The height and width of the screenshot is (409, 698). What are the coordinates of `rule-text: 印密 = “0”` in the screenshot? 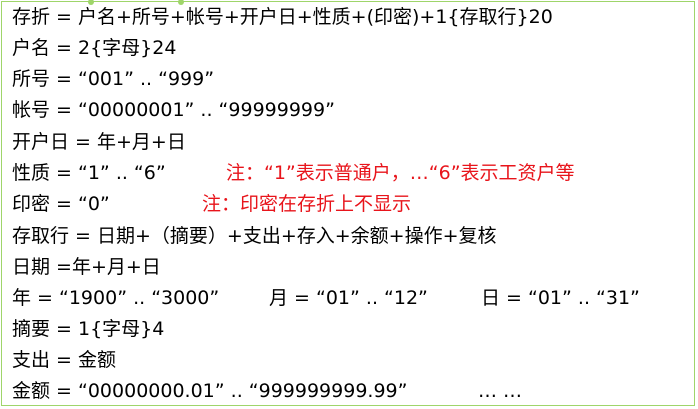 It's located at (61, 204).